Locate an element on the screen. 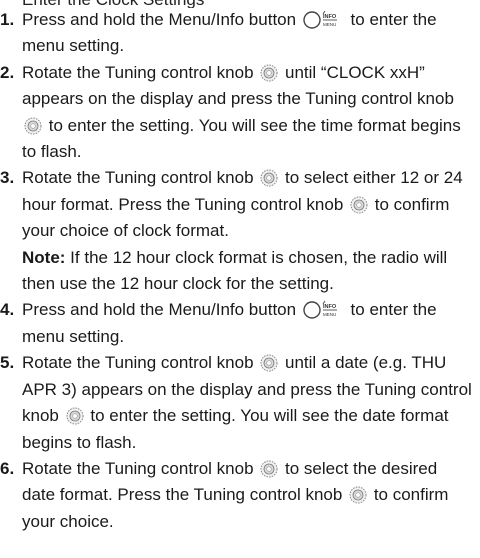 The image size is (480, 558). step-number: 3. is located at coordinates (7, 178).